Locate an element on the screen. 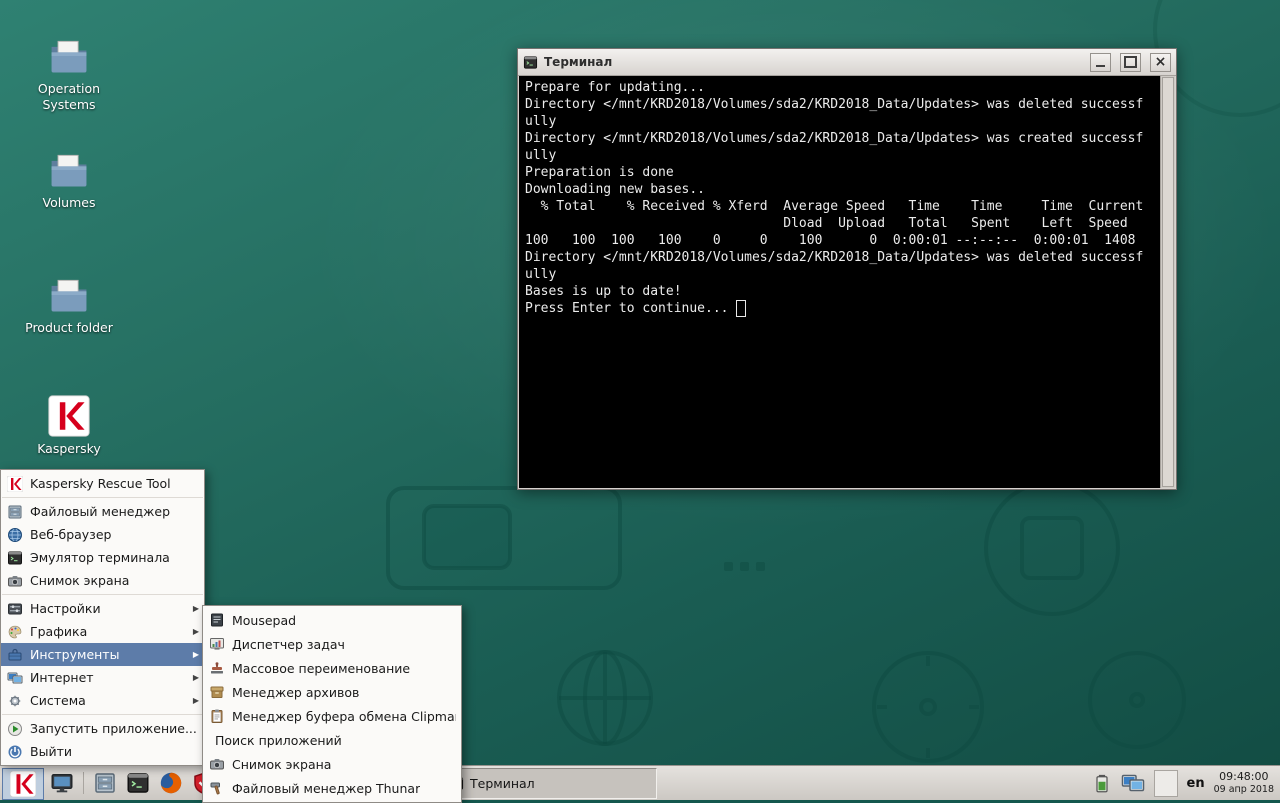 Image resolution: width=1280 pixels, height=803 pixels. graphics-icon is located at coordinates (15, 632).